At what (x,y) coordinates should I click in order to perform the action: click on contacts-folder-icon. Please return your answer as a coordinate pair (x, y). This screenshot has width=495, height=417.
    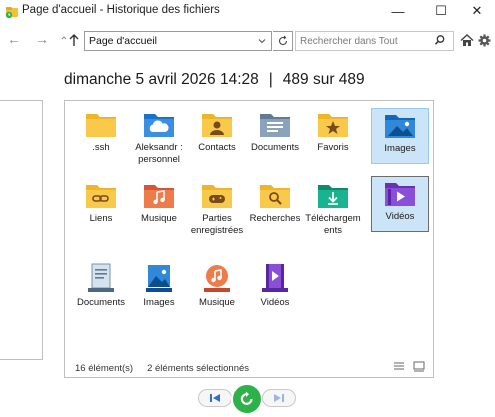
    Looking at the image, I should click on (217, 125).